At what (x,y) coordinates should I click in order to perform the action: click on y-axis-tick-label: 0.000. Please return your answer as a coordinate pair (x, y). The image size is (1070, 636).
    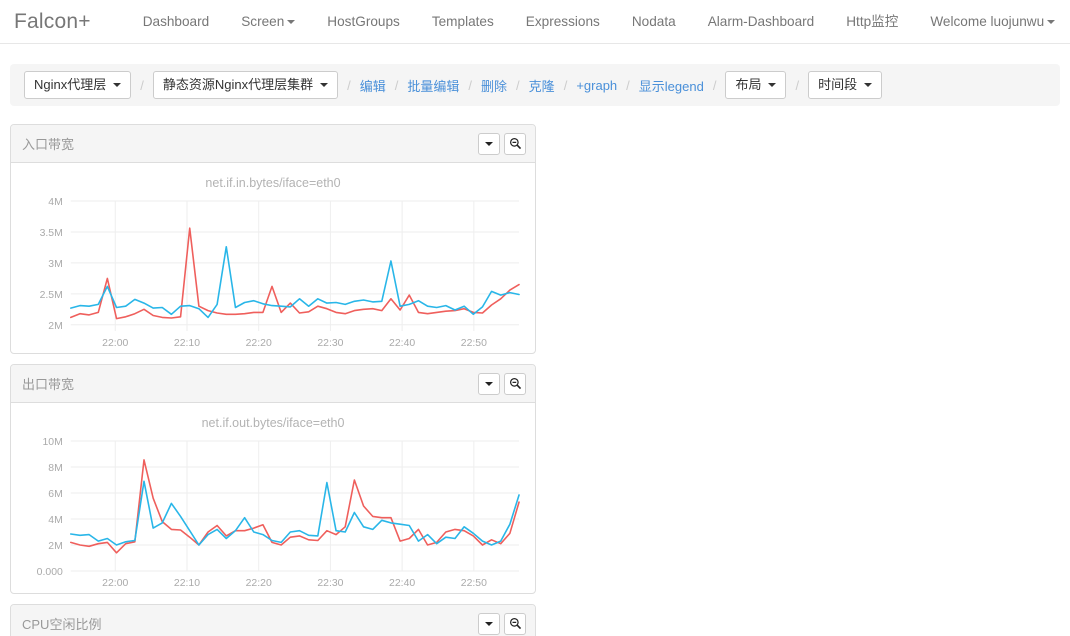
    Looking at the image, I should click on (50, 572).